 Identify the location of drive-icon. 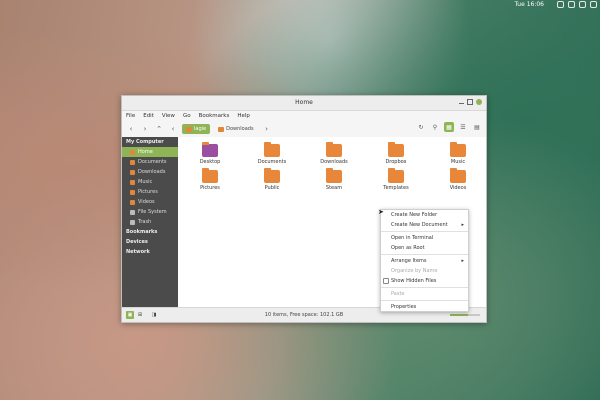
(132, 212).